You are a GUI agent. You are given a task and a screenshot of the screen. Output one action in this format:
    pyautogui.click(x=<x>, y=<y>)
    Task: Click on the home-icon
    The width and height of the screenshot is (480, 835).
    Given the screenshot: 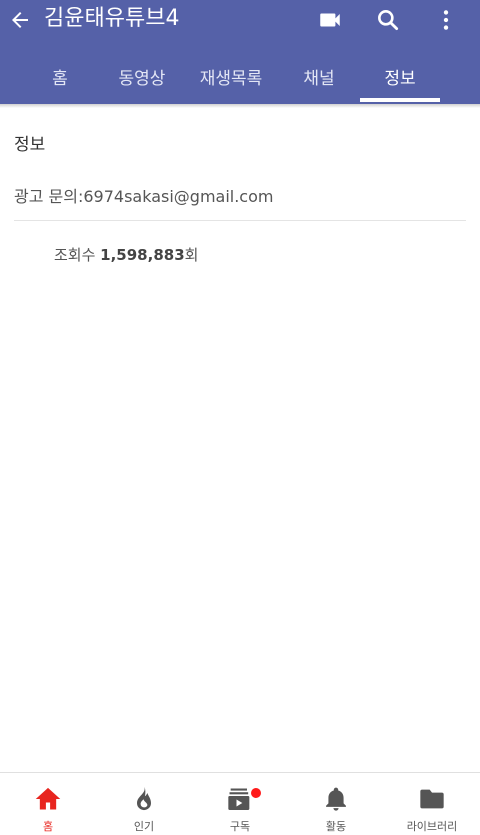 What is the action you would take?
    pyautogui.click(x=48, y=798)
    